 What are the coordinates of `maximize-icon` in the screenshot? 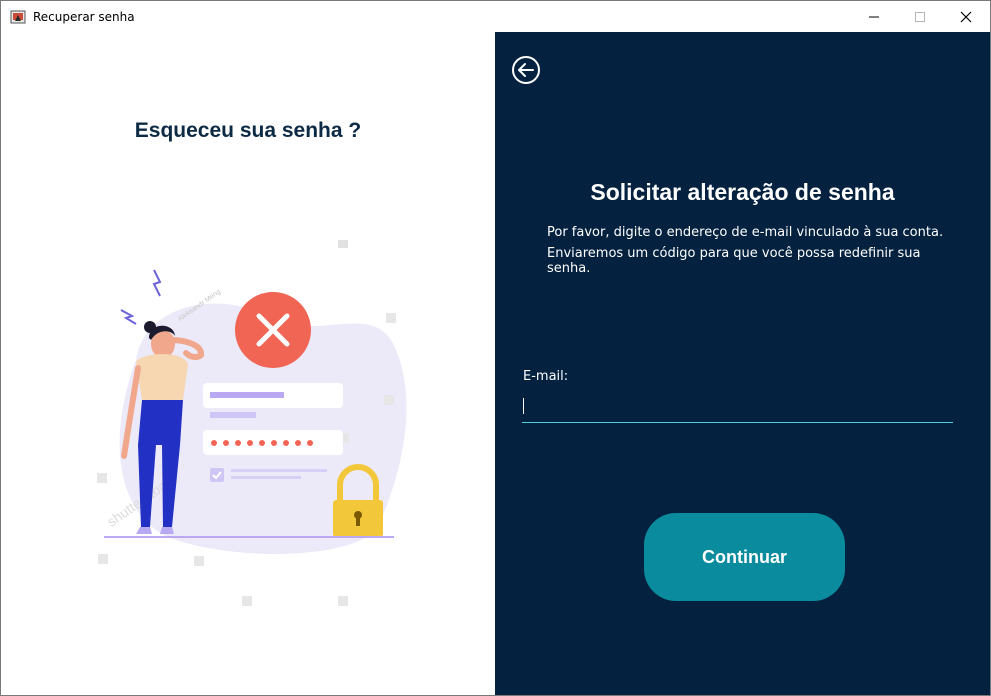 It's located at (920, 16).